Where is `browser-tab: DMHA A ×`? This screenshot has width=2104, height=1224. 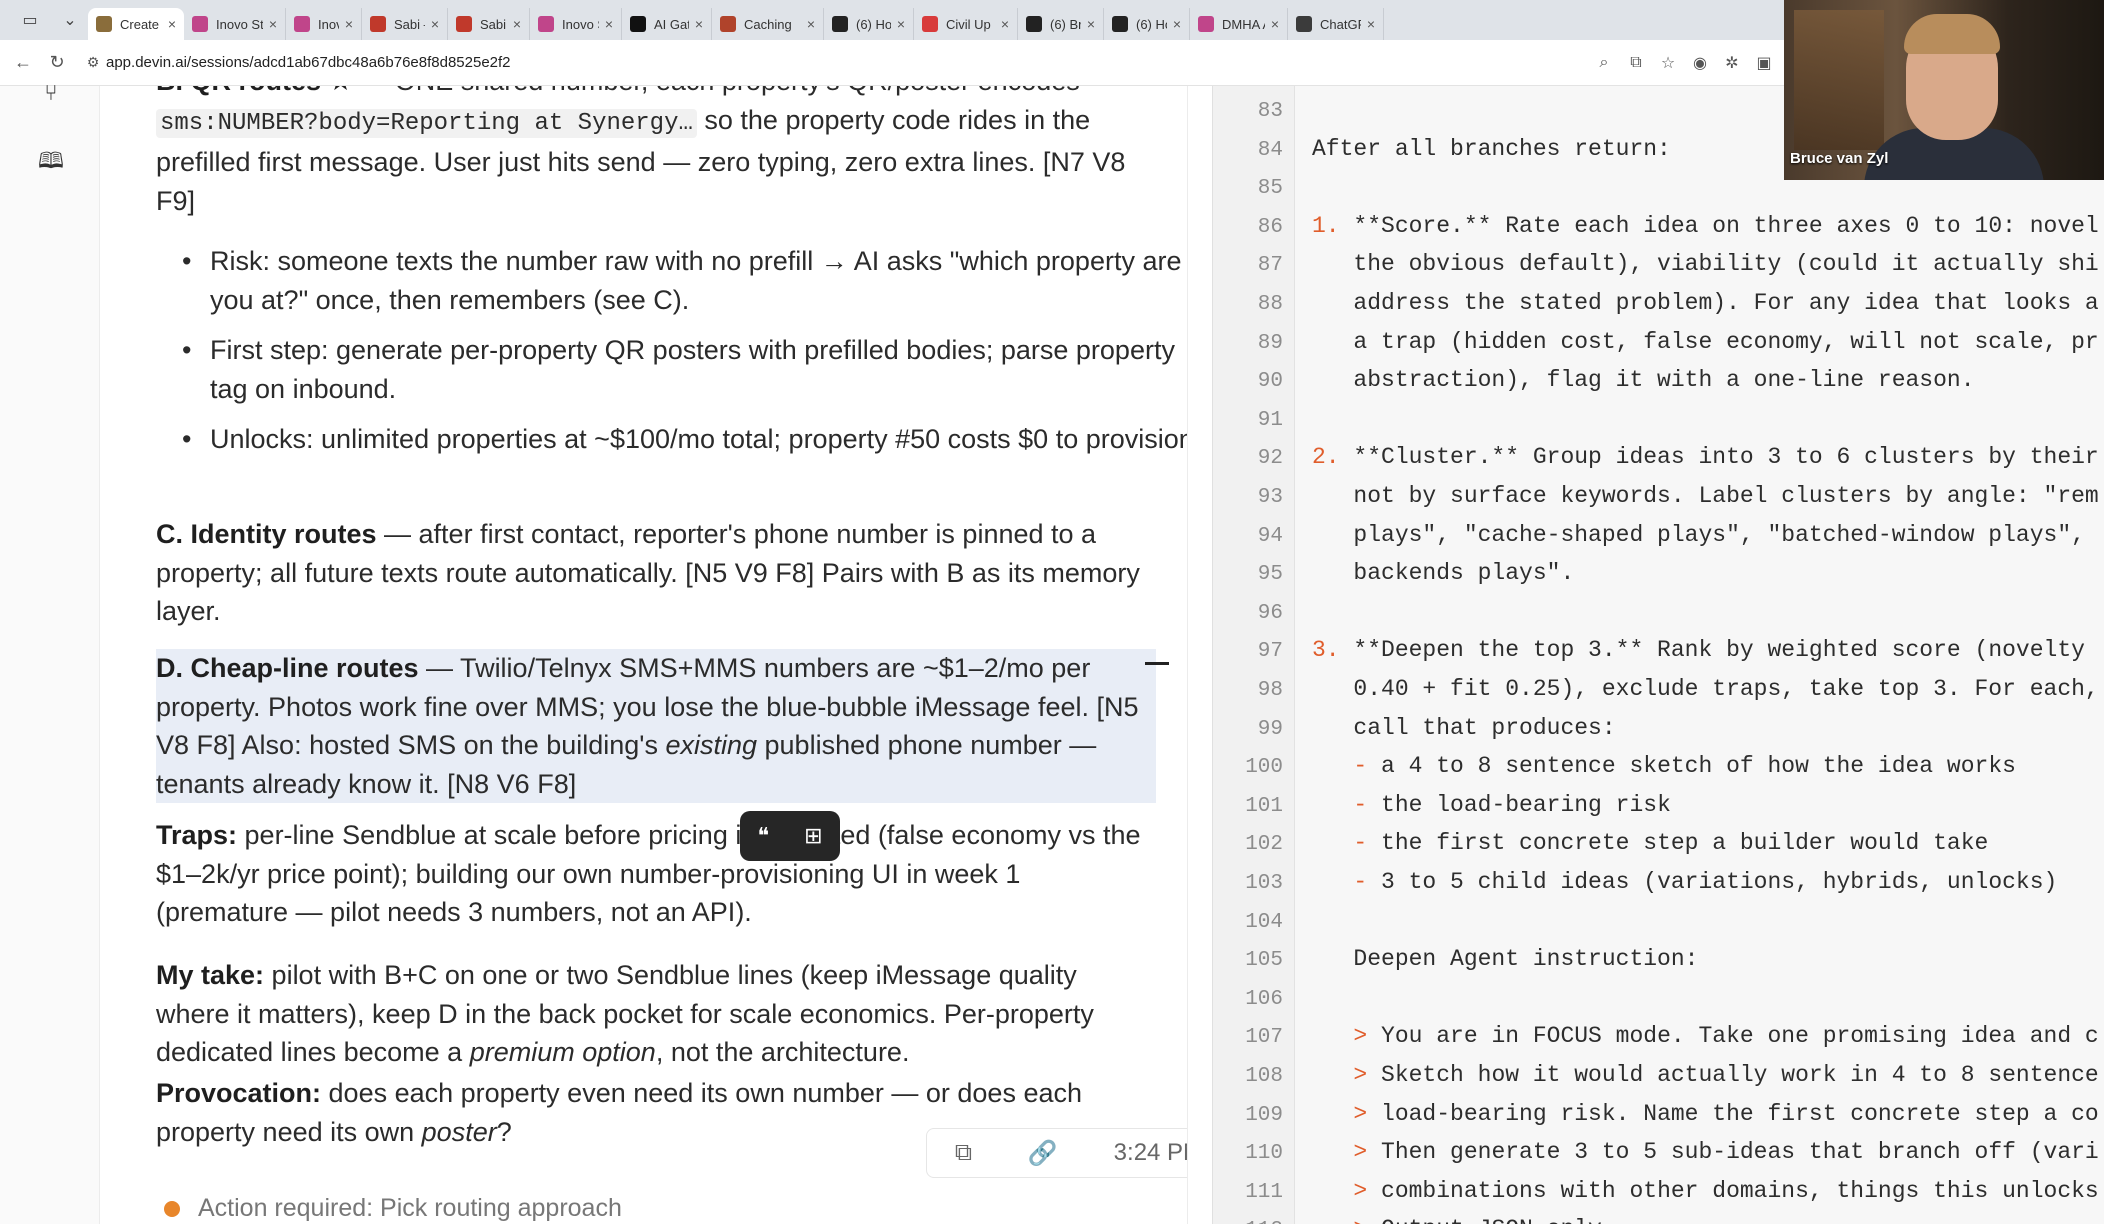 browser-tab: DMHA A × is located at coordinates (1239, 24).